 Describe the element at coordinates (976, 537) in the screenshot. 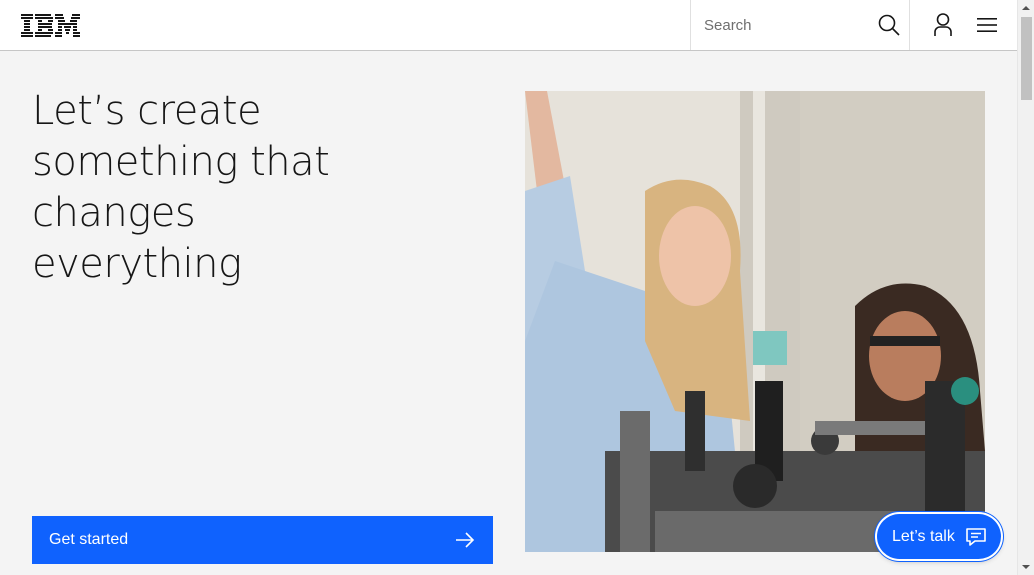

I see `chat-icon` at that location.